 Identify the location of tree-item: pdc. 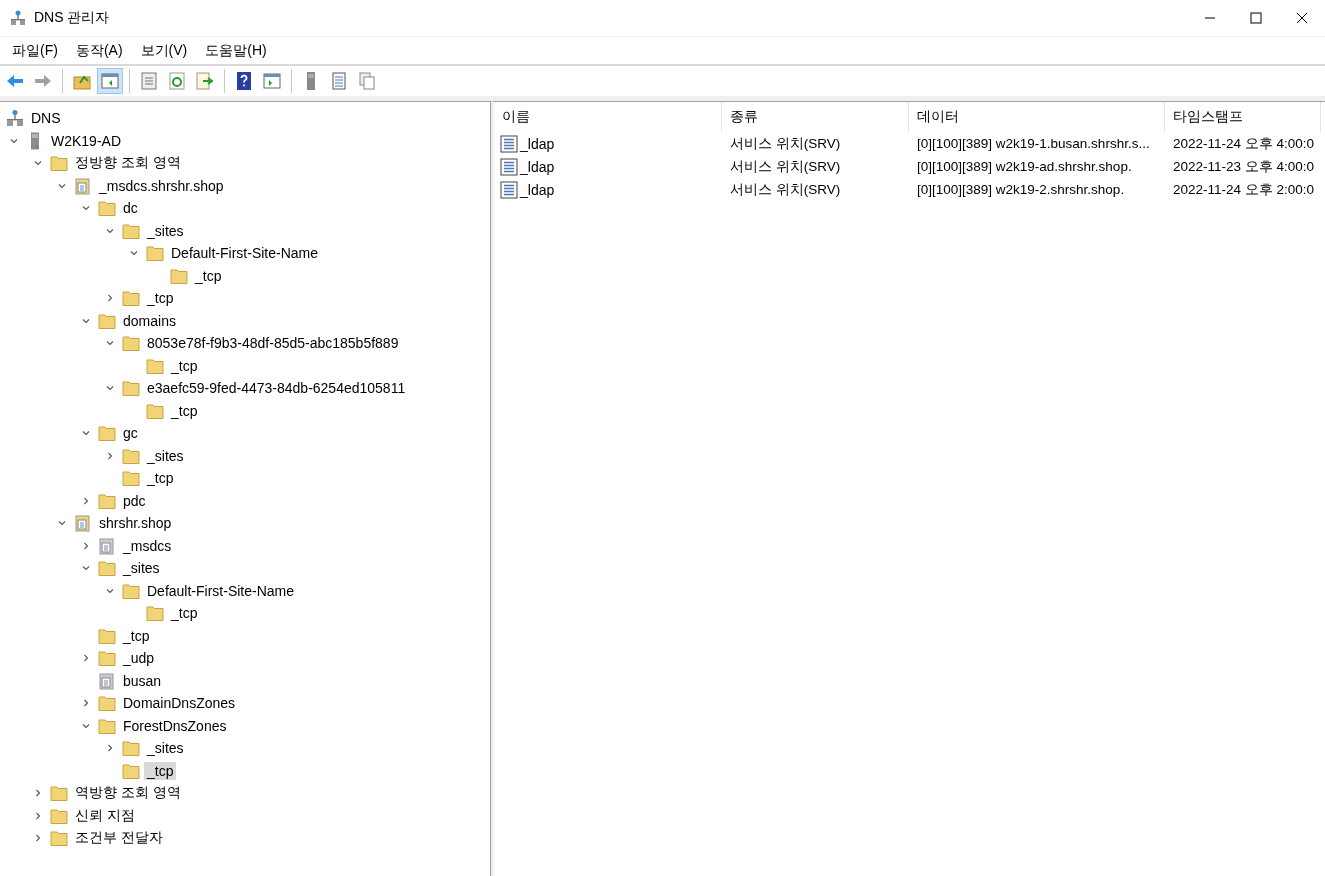
(134, 500).